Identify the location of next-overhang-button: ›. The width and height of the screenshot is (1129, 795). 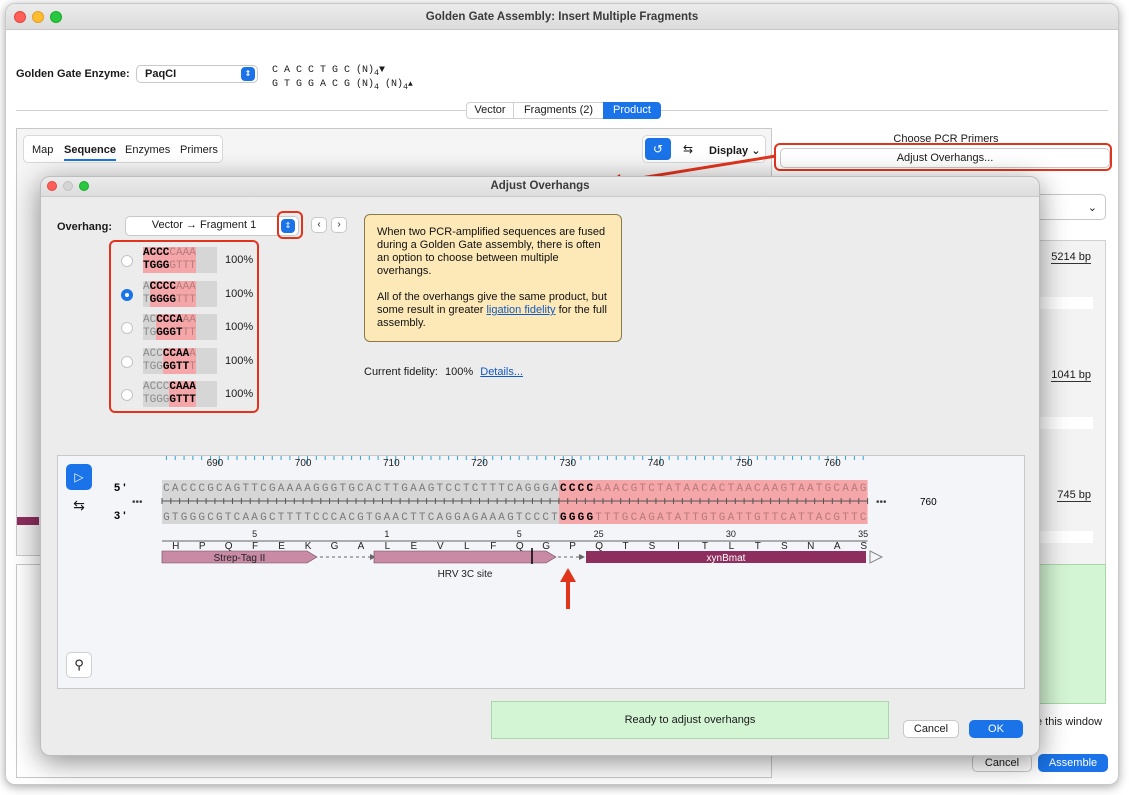
(339, 225).